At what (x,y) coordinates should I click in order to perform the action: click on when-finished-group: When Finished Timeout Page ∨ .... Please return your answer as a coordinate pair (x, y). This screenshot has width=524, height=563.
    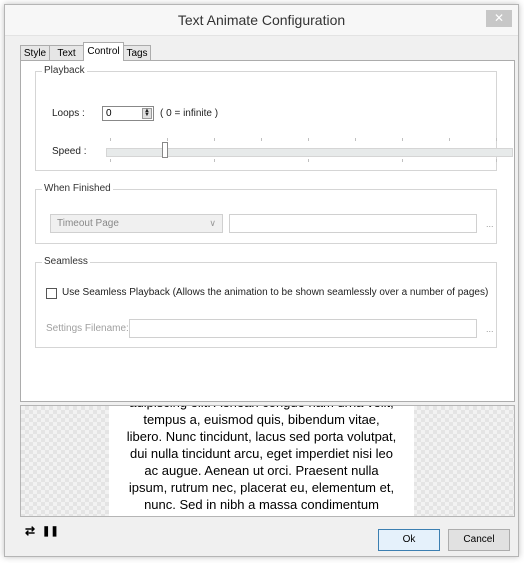
    Looking at the image, I should click on (266, 213).